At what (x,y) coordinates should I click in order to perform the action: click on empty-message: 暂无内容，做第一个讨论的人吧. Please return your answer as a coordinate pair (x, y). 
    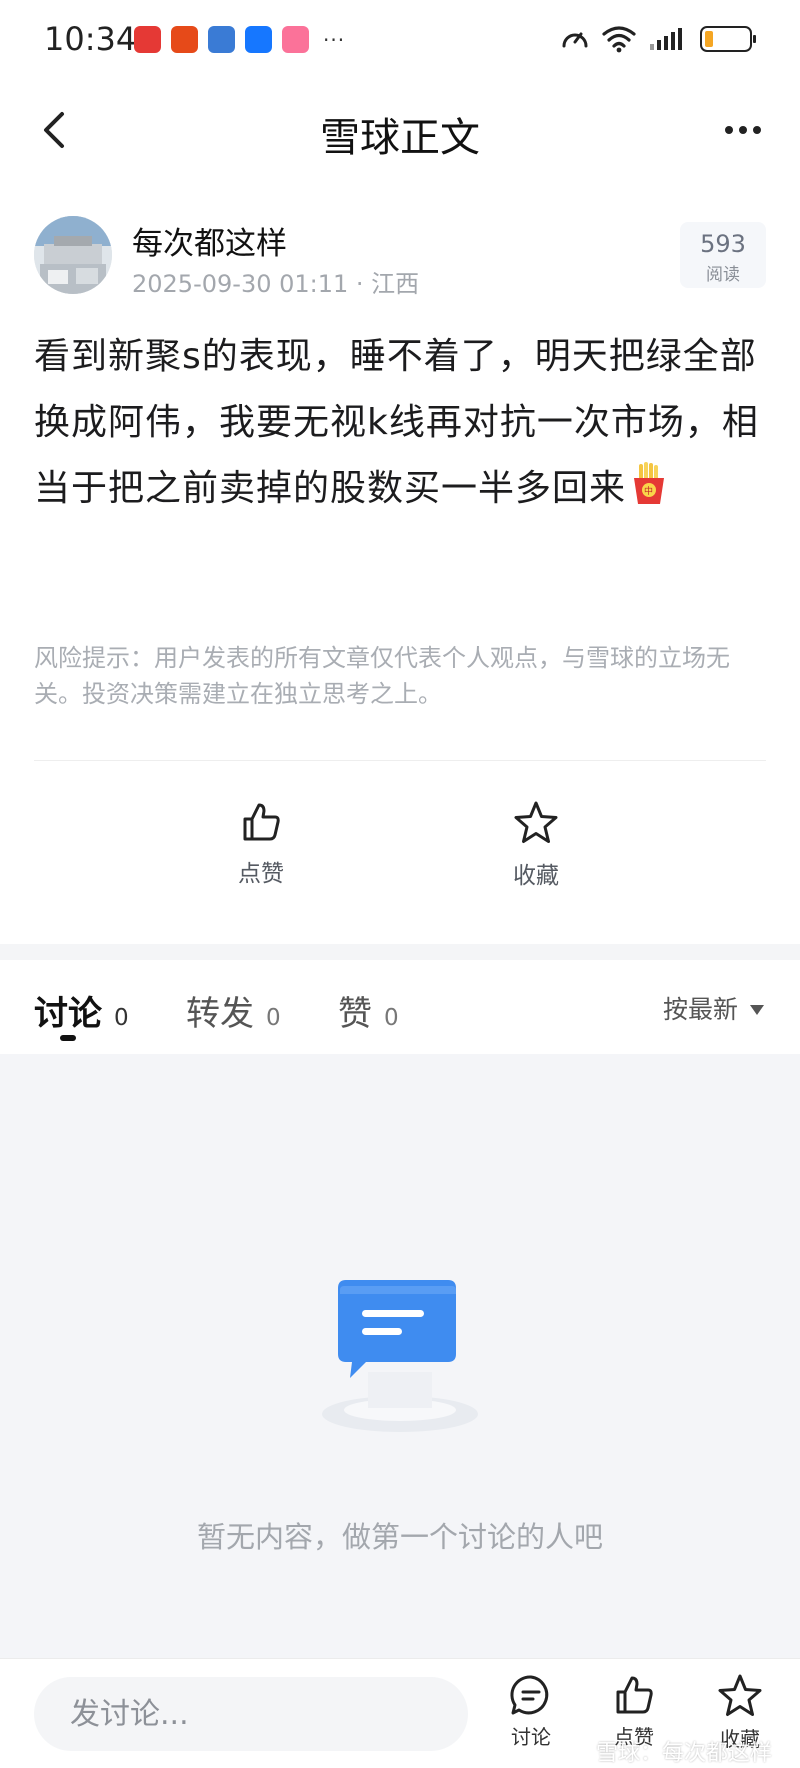
    Looking at the image, I should click on (399, 1537).